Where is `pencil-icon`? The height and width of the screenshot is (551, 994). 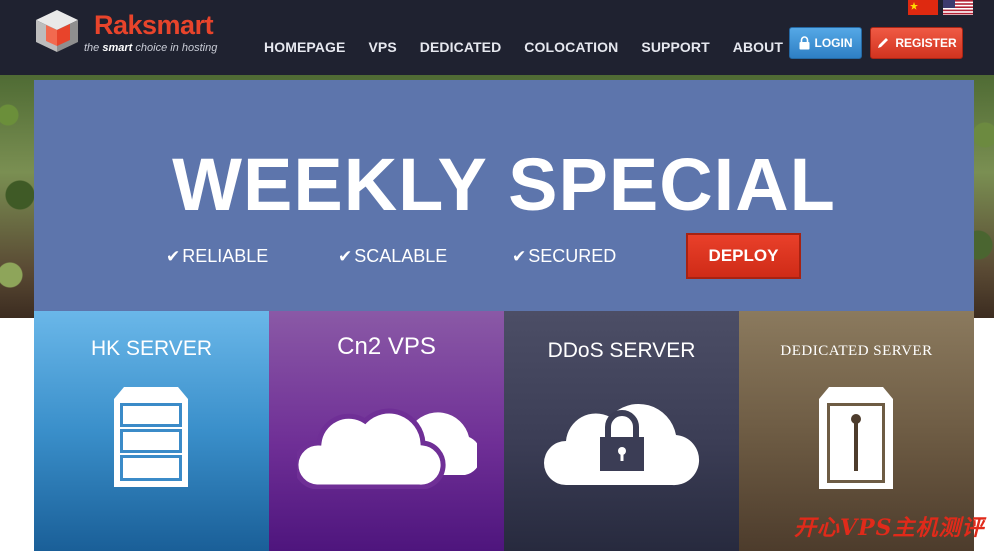
pencil-icon is located at coordinates (883, 43).